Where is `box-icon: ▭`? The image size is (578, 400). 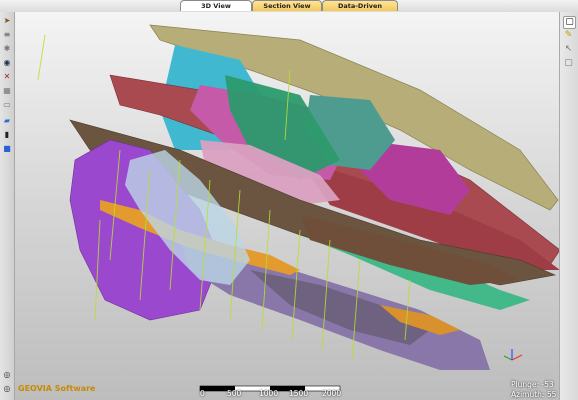 box-icon: ▭ is located at coordinates (7, 104).